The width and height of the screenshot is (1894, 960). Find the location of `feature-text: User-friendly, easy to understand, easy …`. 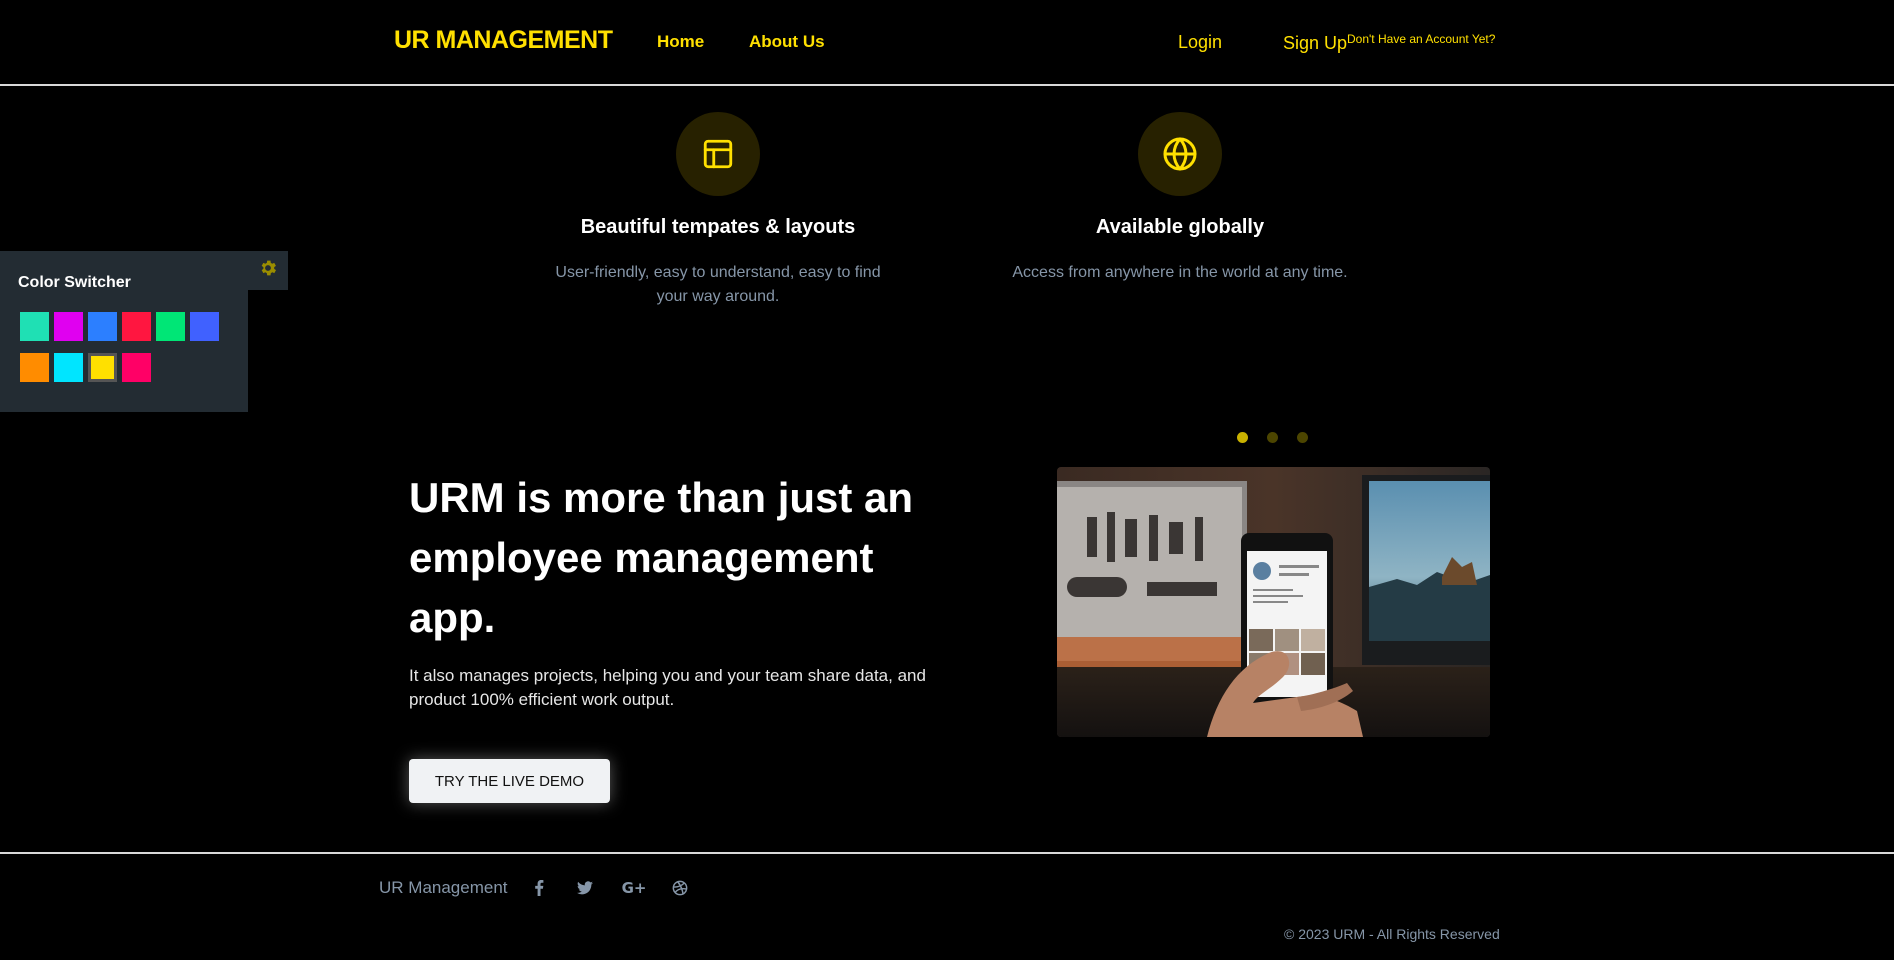

feature-text: User-friendly, easy to understand, easy … is located at coordinates (718, 284).